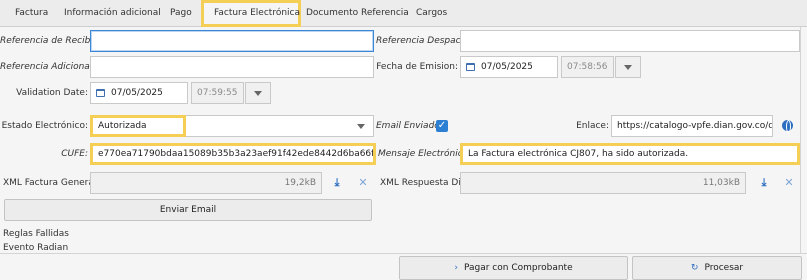 This screenshot has height=280, width=807. What do you see at coordinates (188, 210) in the screenshot?
I see `enviar-email-button: Enviar Email` at bounding box center [188, 210].